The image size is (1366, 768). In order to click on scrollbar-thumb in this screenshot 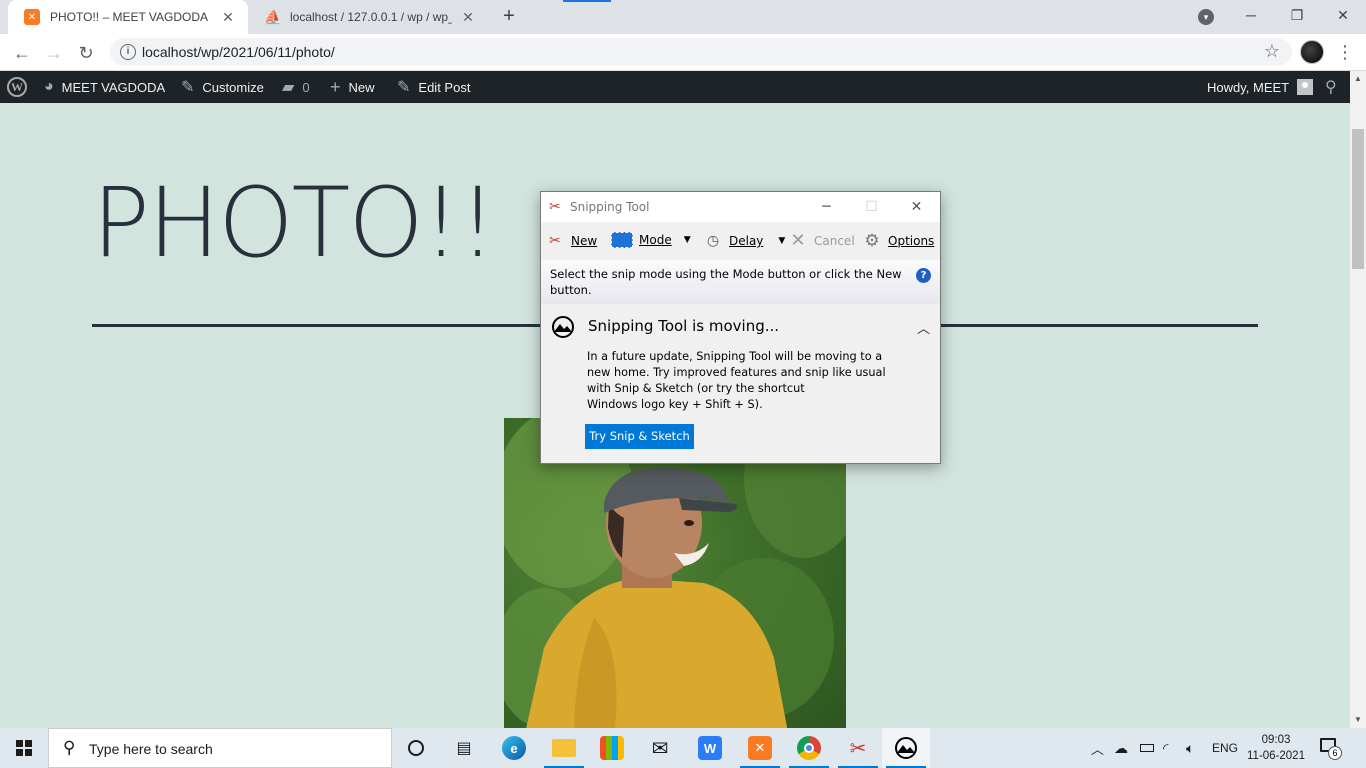, I will do `click(1358, 199)`.